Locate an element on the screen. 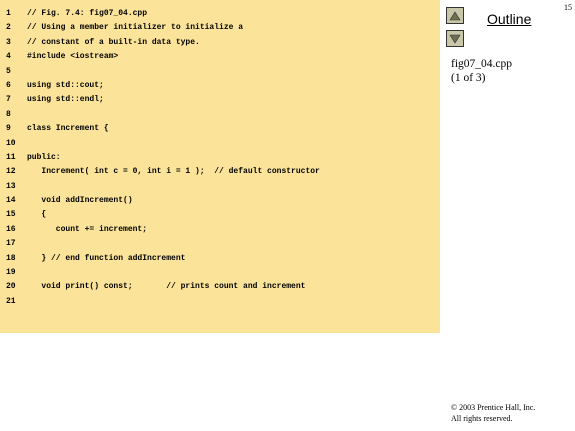  copyright-line-2: All rights reserved. is located at coordinates (482, 418).